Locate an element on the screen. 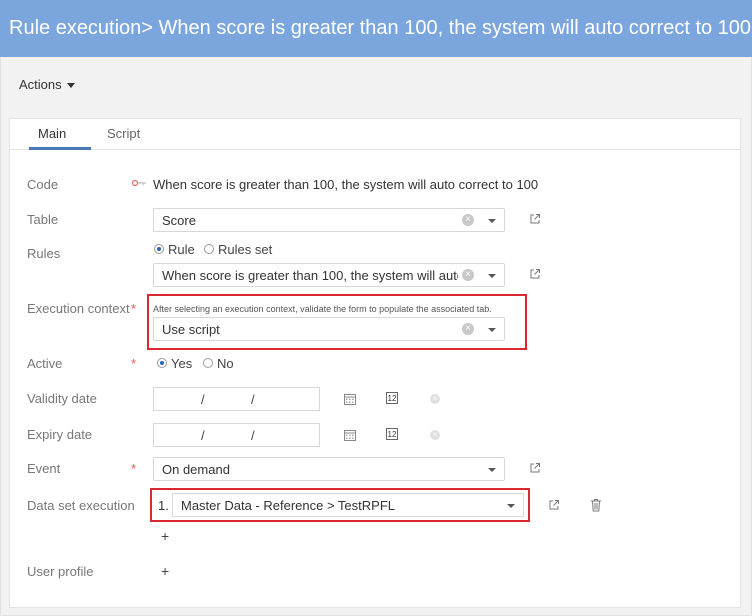 Image resolution: width=752 pixels, height=616 pixels. active-no-label: No is located at coordinates (225, 363).